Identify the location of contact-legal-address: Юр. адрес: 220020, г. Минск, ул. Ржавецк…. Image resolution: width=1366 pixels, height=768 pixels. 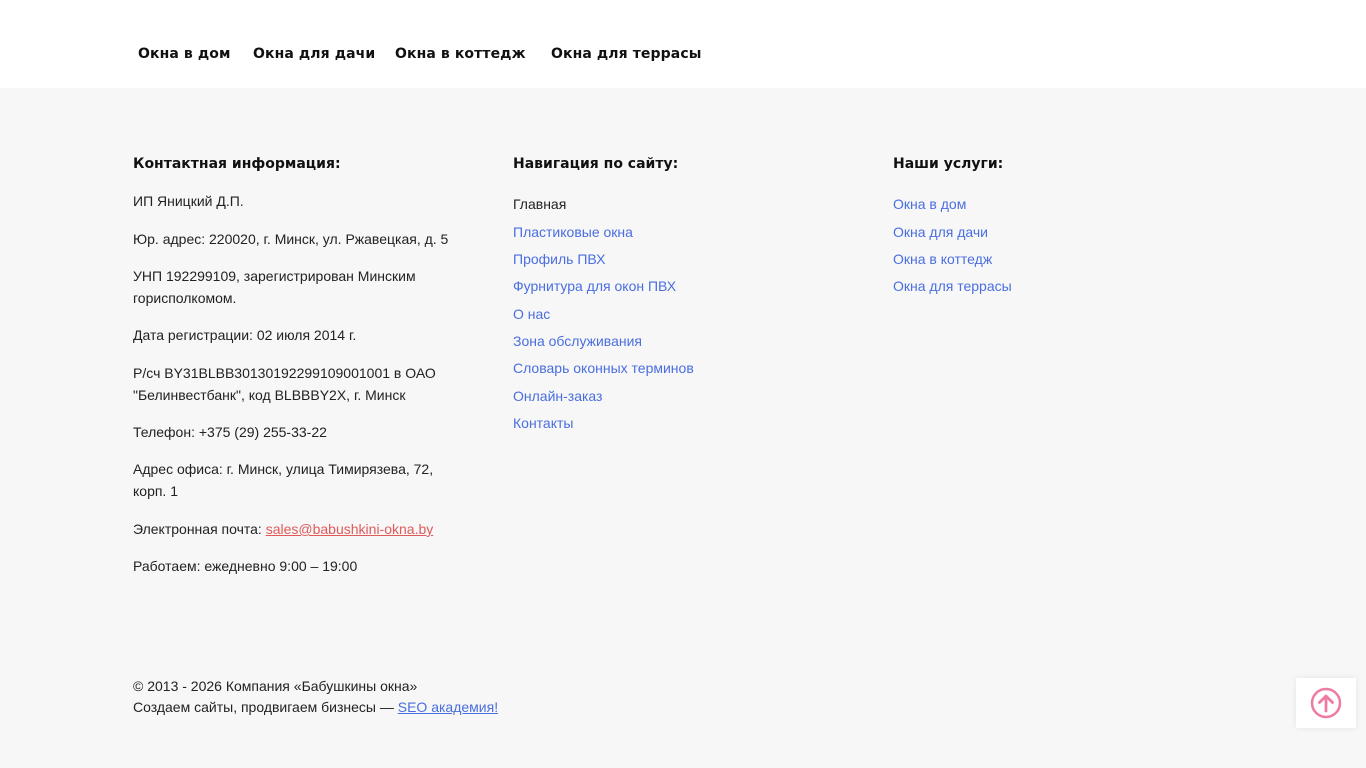
(291, 239).